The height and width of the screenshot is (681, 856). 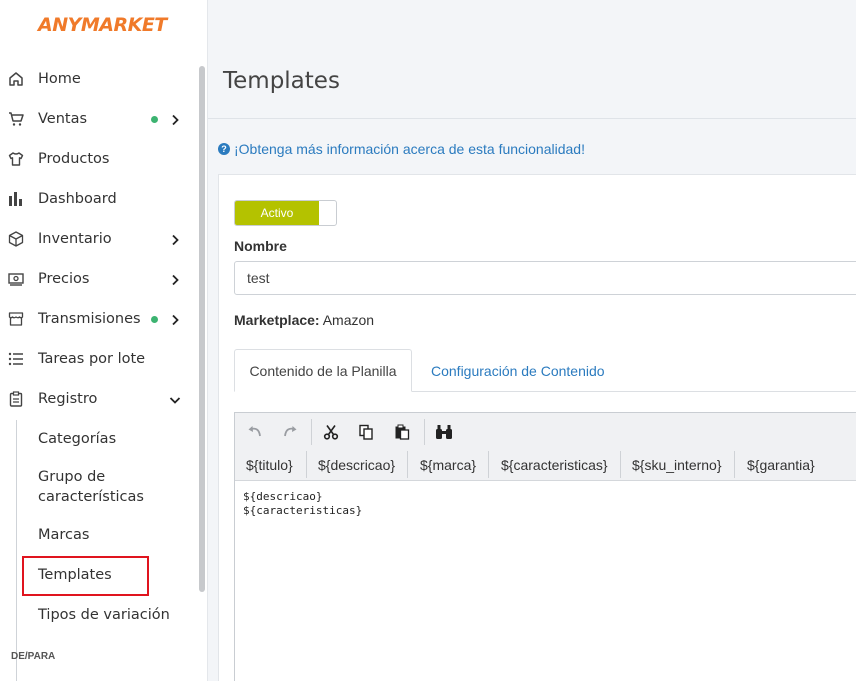 I want to click on sidebar-item-registro: Registro, so click(x=98, y=399).